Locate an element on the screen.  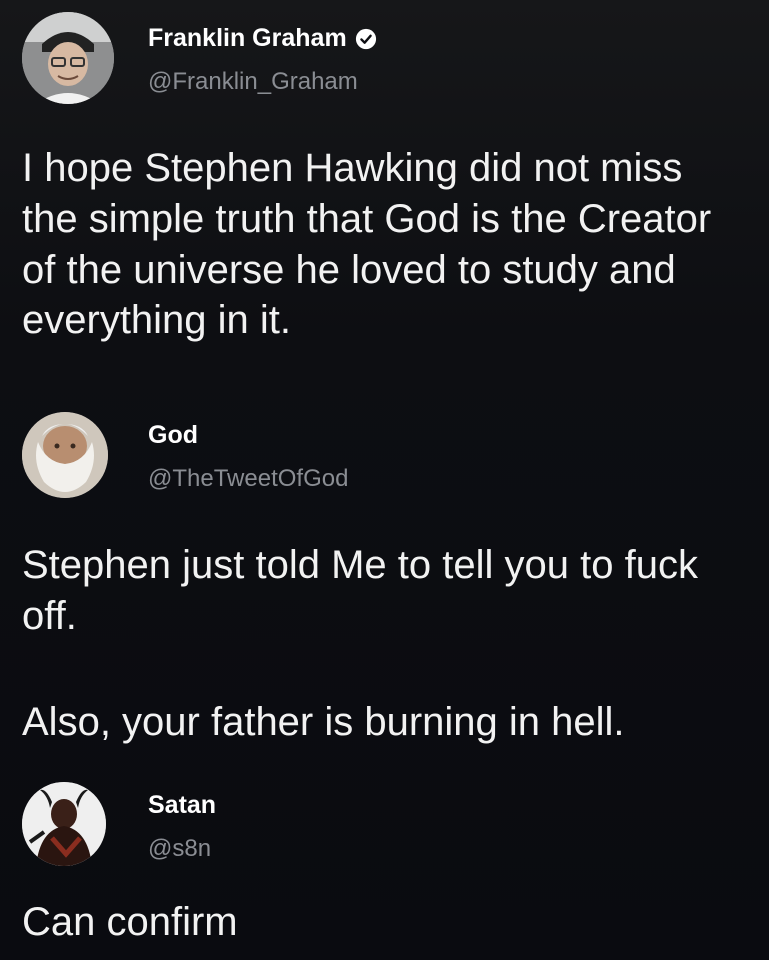
avatar-franklin-graham is located at coordinates (68, 58).